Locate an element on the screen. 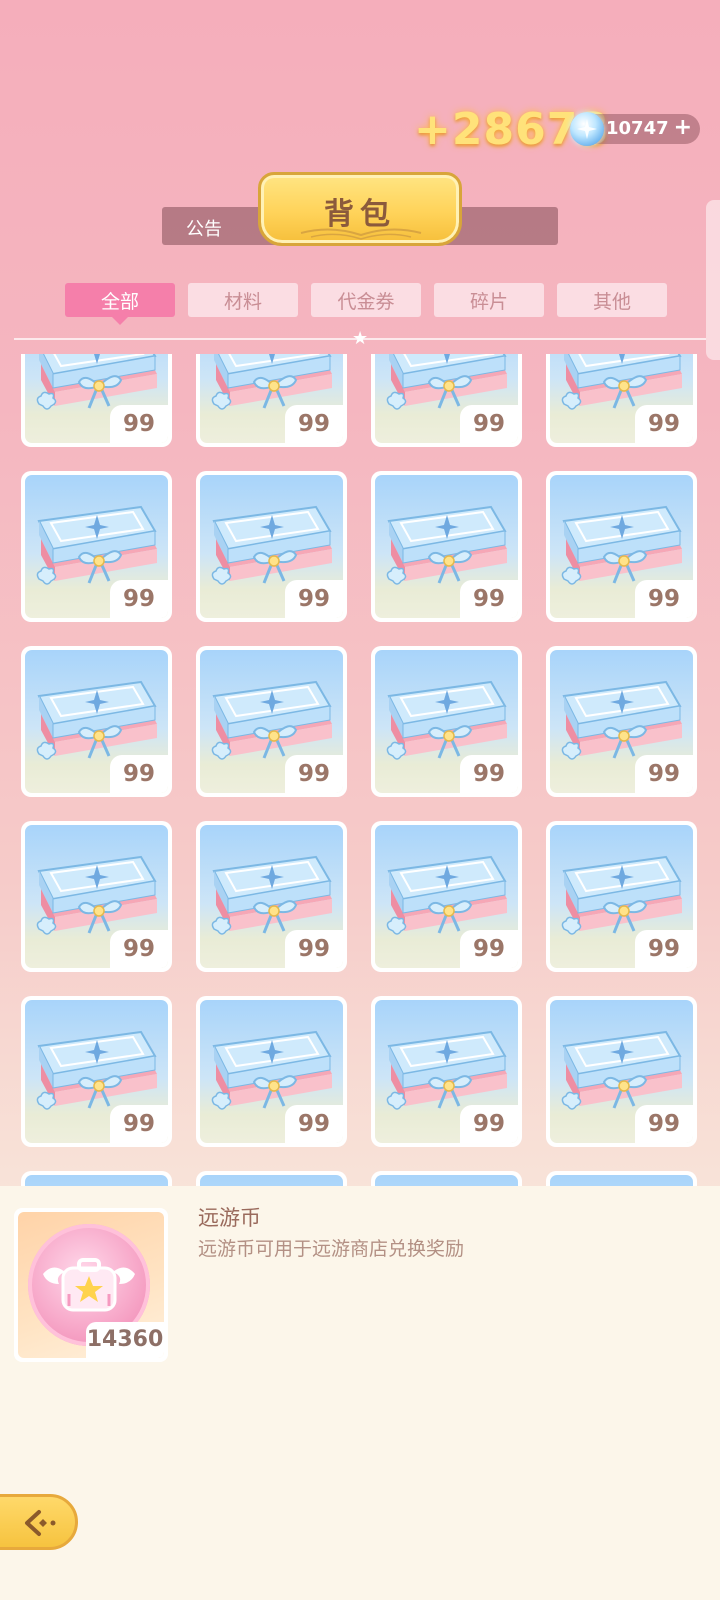  gem-icon is located at coordinates (587, 129).